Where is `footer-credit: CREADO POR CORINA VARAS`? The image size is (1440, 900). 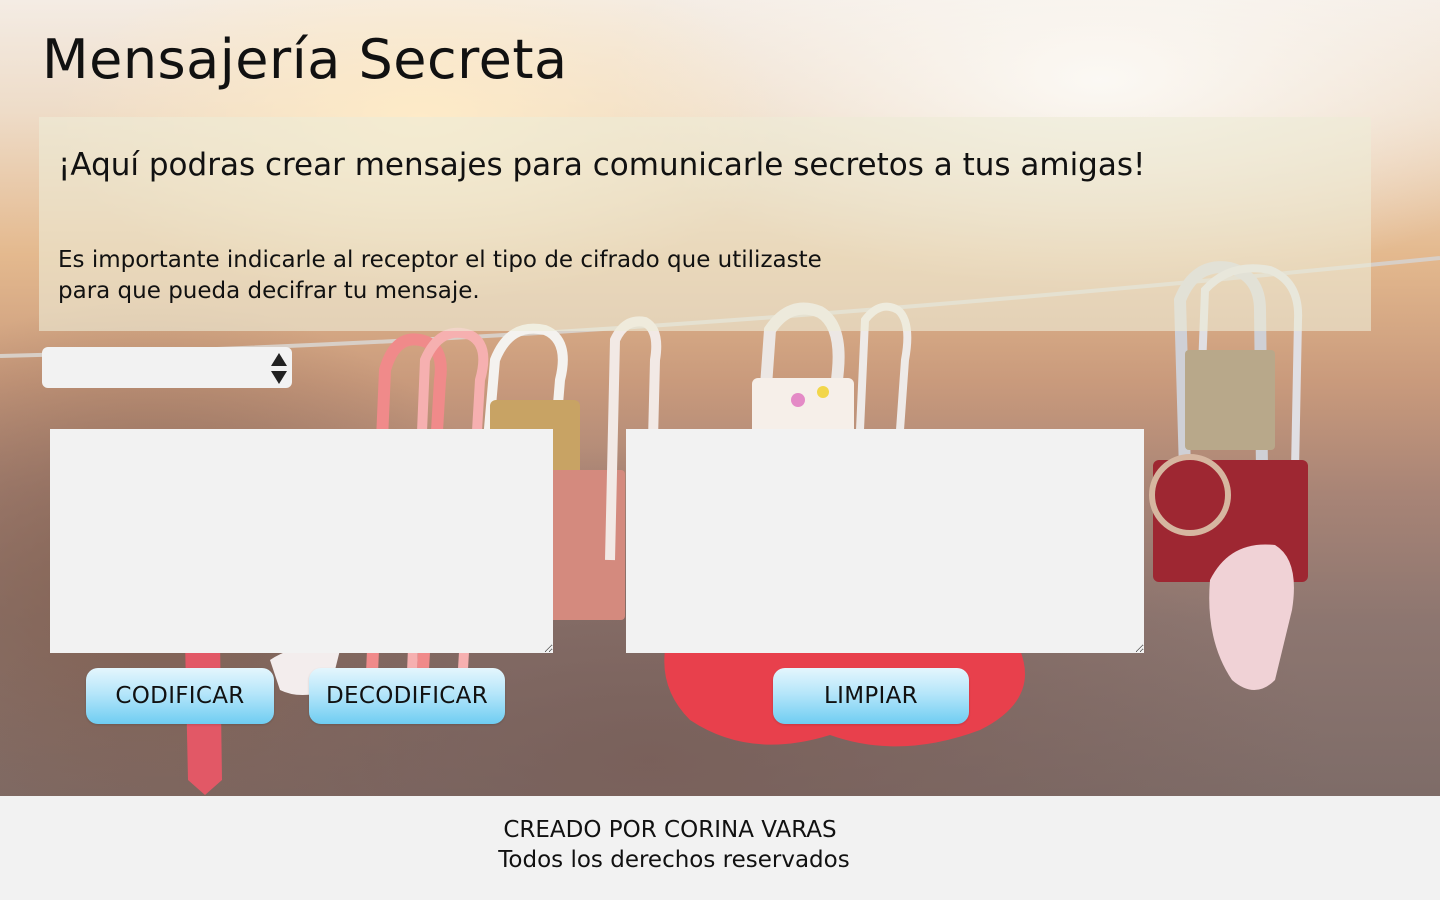 footer-credit: CREADO POR CORINA VARAS is located at coordinates (670, 830).